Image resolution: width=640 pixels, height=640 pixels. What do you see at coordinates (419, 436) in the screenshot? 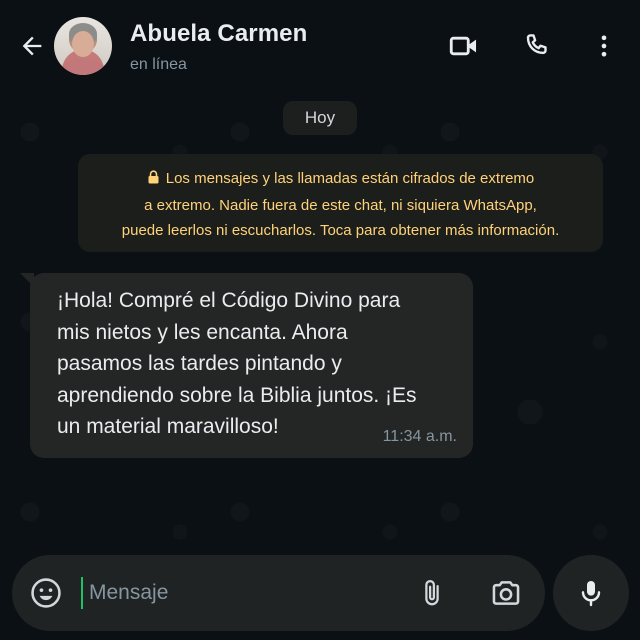
I see `message-timestamp: 11:34 a.m.` at bounding box center [419, 436].